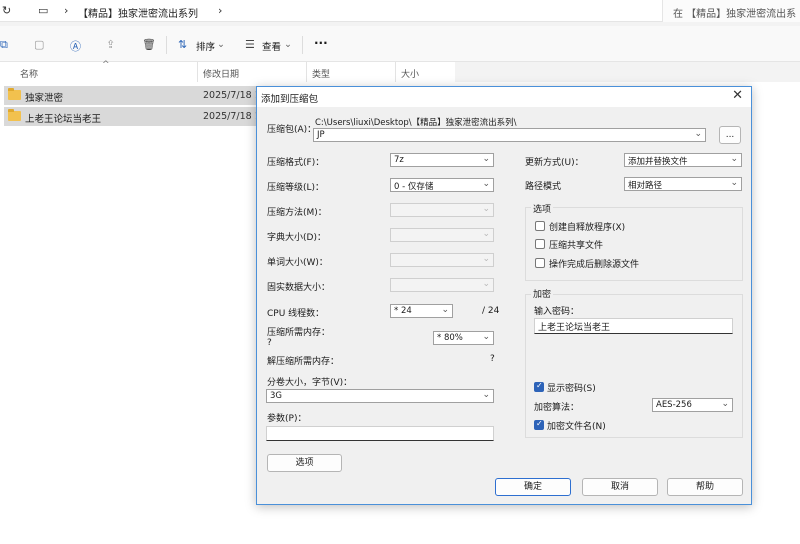 The height and width of the screenshot is (544, 800). What do you see at coordinates (75, 46) in the screenshot?
I see `rename-icon: Ⓐ` at bounding box center [75, 46].